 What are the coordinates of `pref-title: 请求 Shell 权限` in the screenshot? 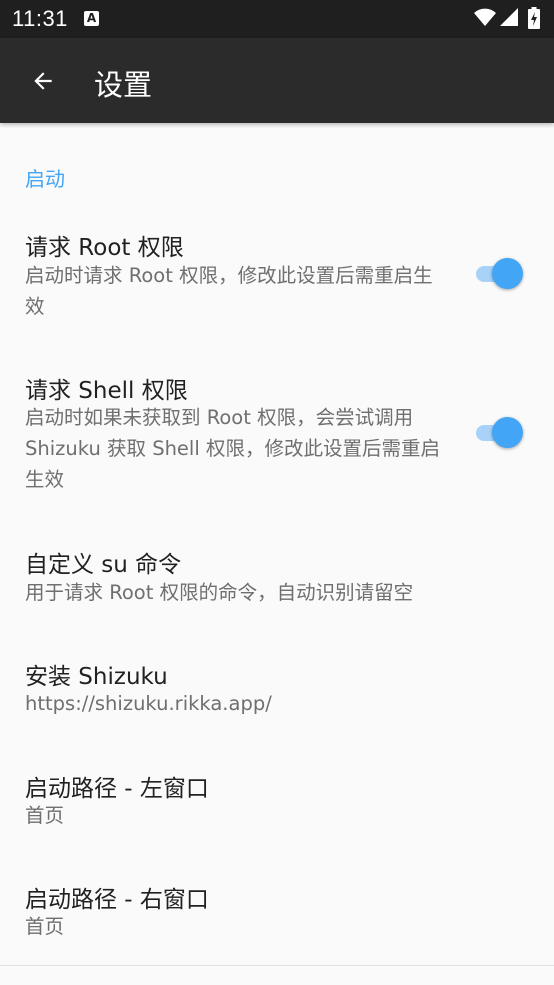 It's located at (106, 391).